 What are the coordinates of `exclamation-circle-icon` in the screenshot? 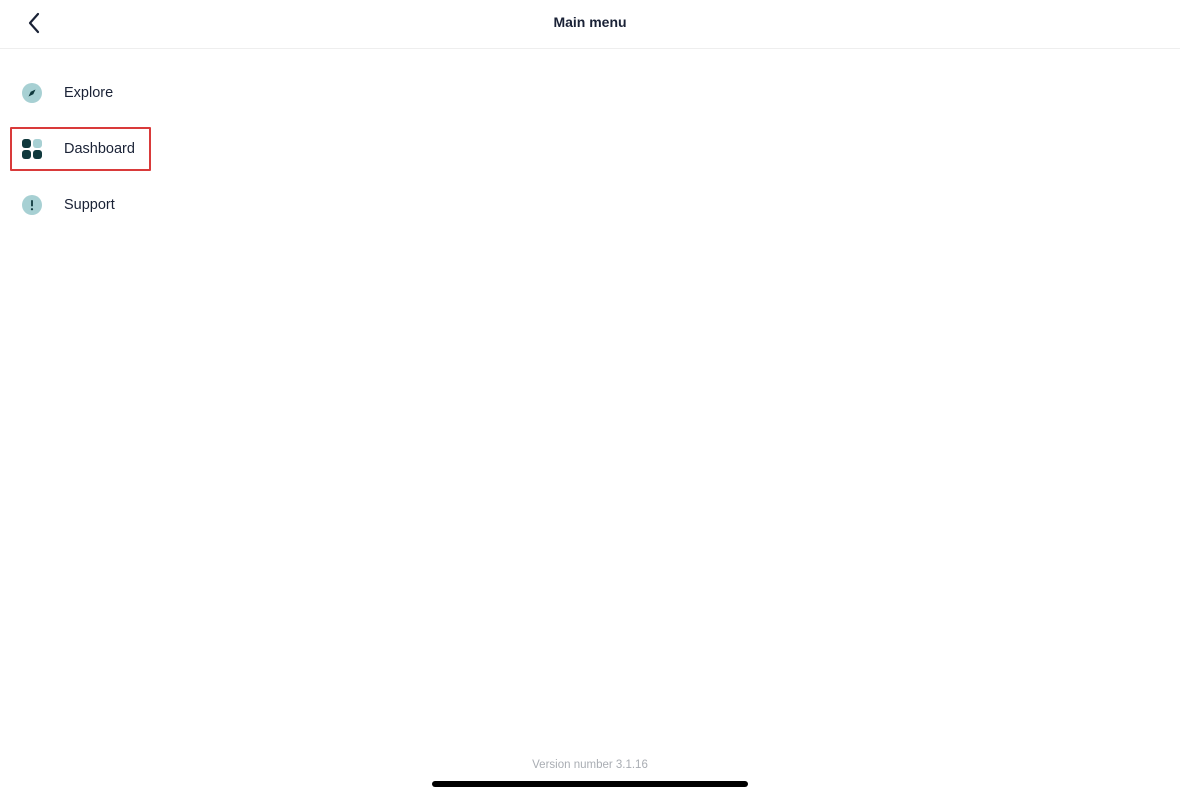 It's located at (32, 205).